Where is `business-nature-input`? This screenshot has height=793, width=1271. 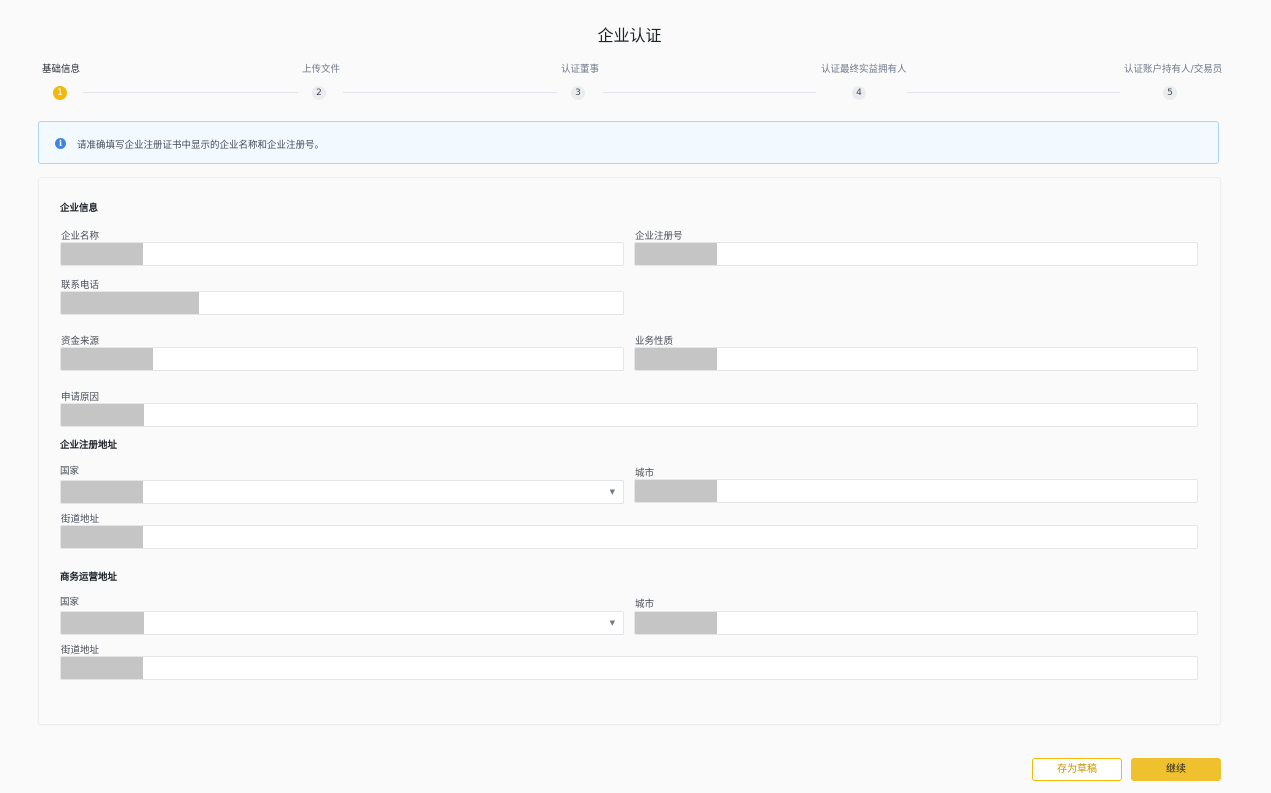 business-nature-input is located at coordinates (916, 359).